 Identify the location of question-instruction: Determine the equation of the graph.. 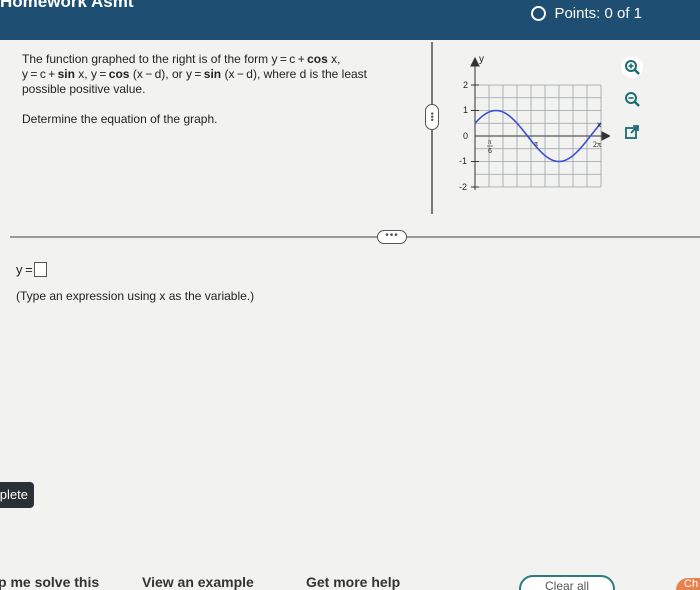
(120, 119).